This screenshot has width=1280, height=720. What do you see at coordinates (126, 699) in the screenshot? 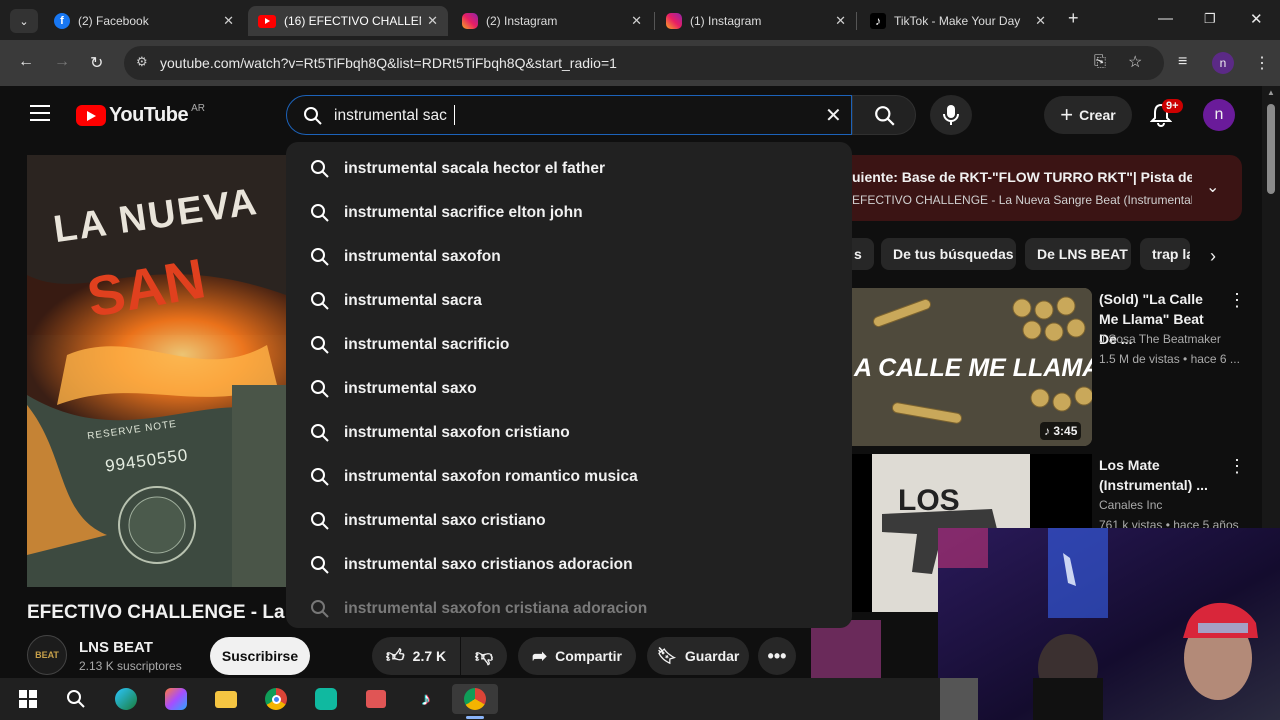
I see `edge-icon` at bounding box center [126, 699].